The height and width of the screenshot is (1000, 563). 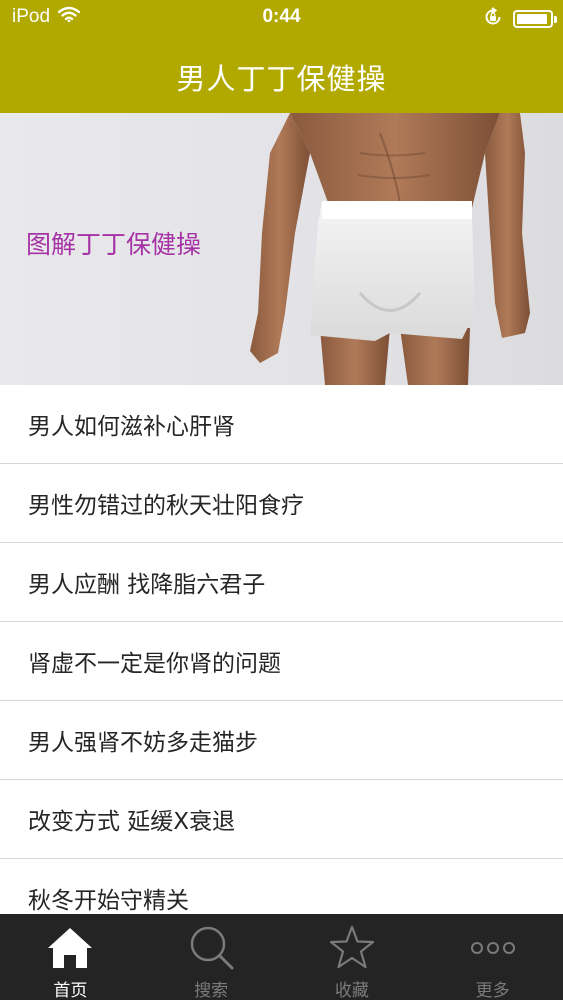 What do you see at coordinates (281, 740) in the screenshot?
I see `list-item: 男人强肾不妨多走猫步` at bounding box center [281, 740].